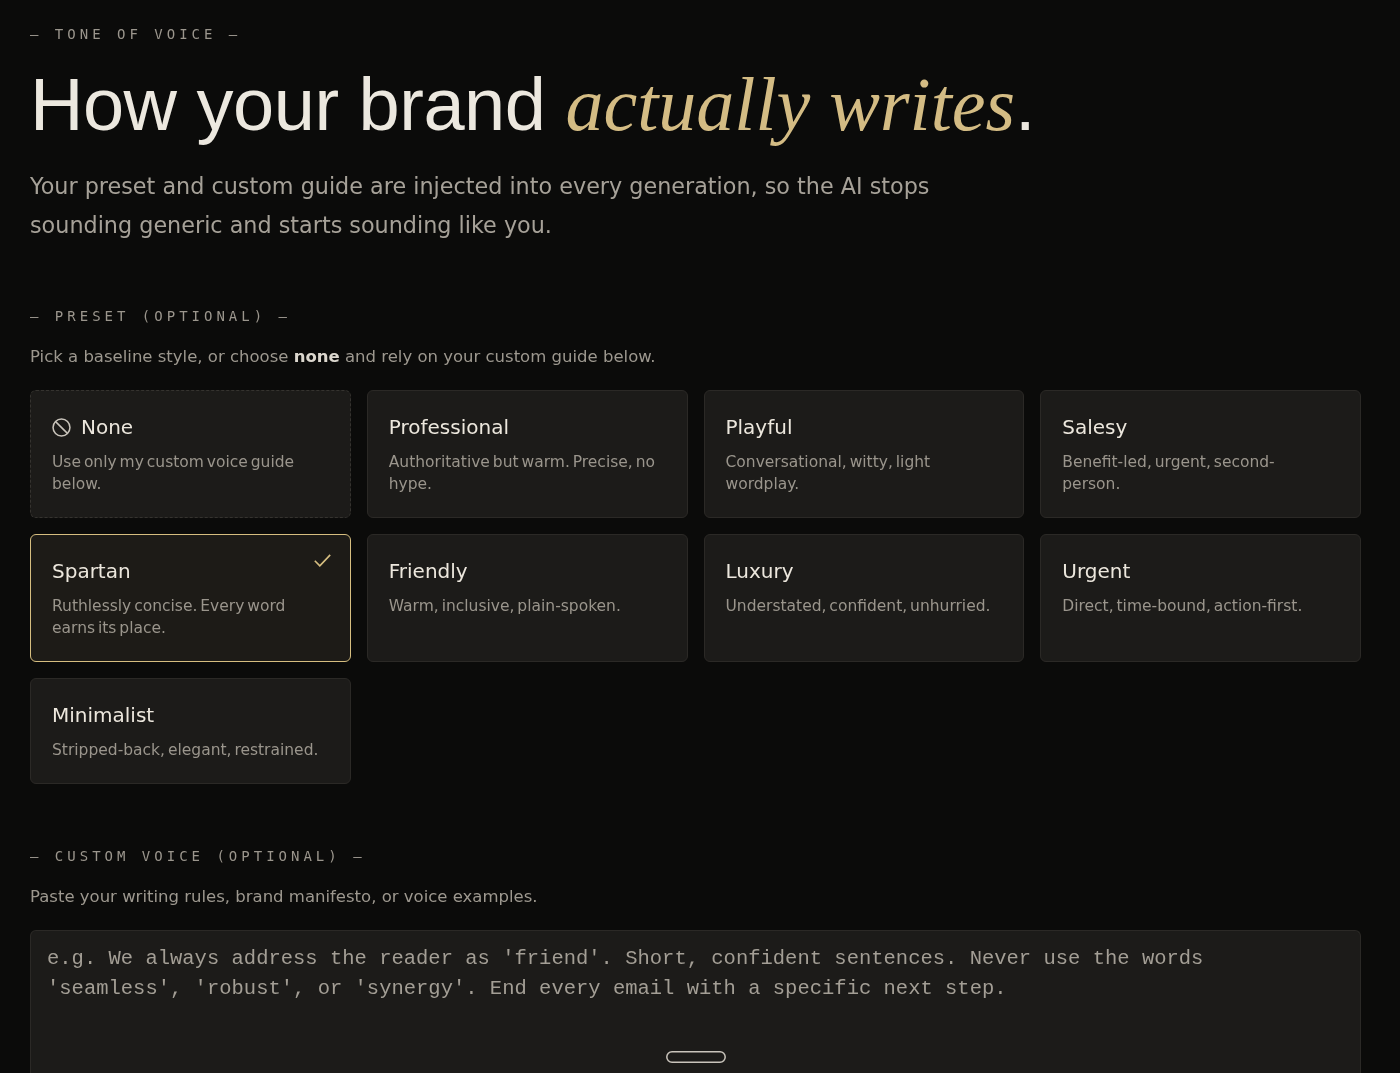 This screenshot has height=1073, width=1400. What do you see at coordinates (169, 617) in the screenshot?
I see `preset-description: Ruthlessly concise. Every word earns its place.` at bounding box center [169, 617].